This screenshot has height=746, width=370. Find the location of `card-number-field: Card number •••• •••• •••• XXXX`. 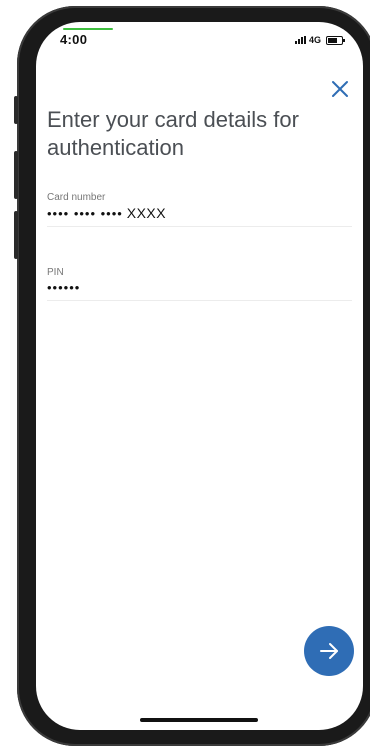

card-number-field: Card number •••• •••• •••• XXXX is located at coordinates (199, 209).